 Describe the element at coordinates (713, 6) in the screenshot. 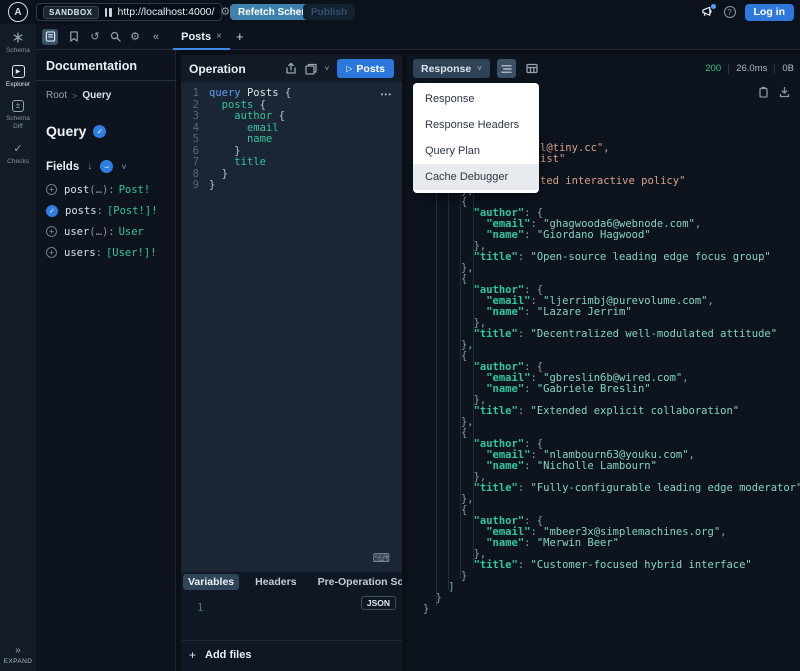

I see `notification-dot` at that location.